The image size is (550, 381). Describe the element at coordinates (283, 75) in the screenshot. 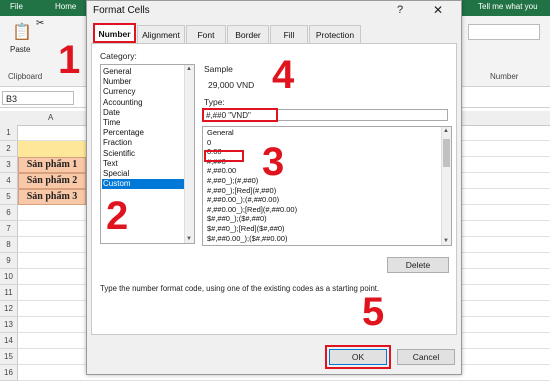

I see `step-number-4: 4` at that location.